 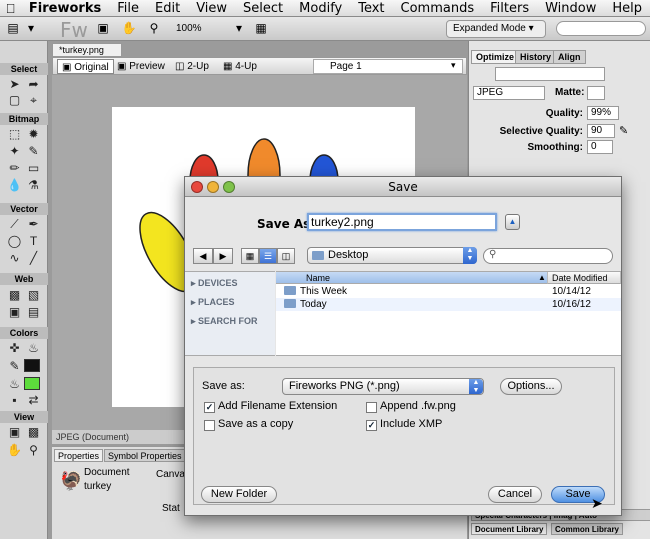 What do you see at coordinates (268, 256) in the screenshot?
I see `list-view-button: ☰` at bounding box center [268, 256].